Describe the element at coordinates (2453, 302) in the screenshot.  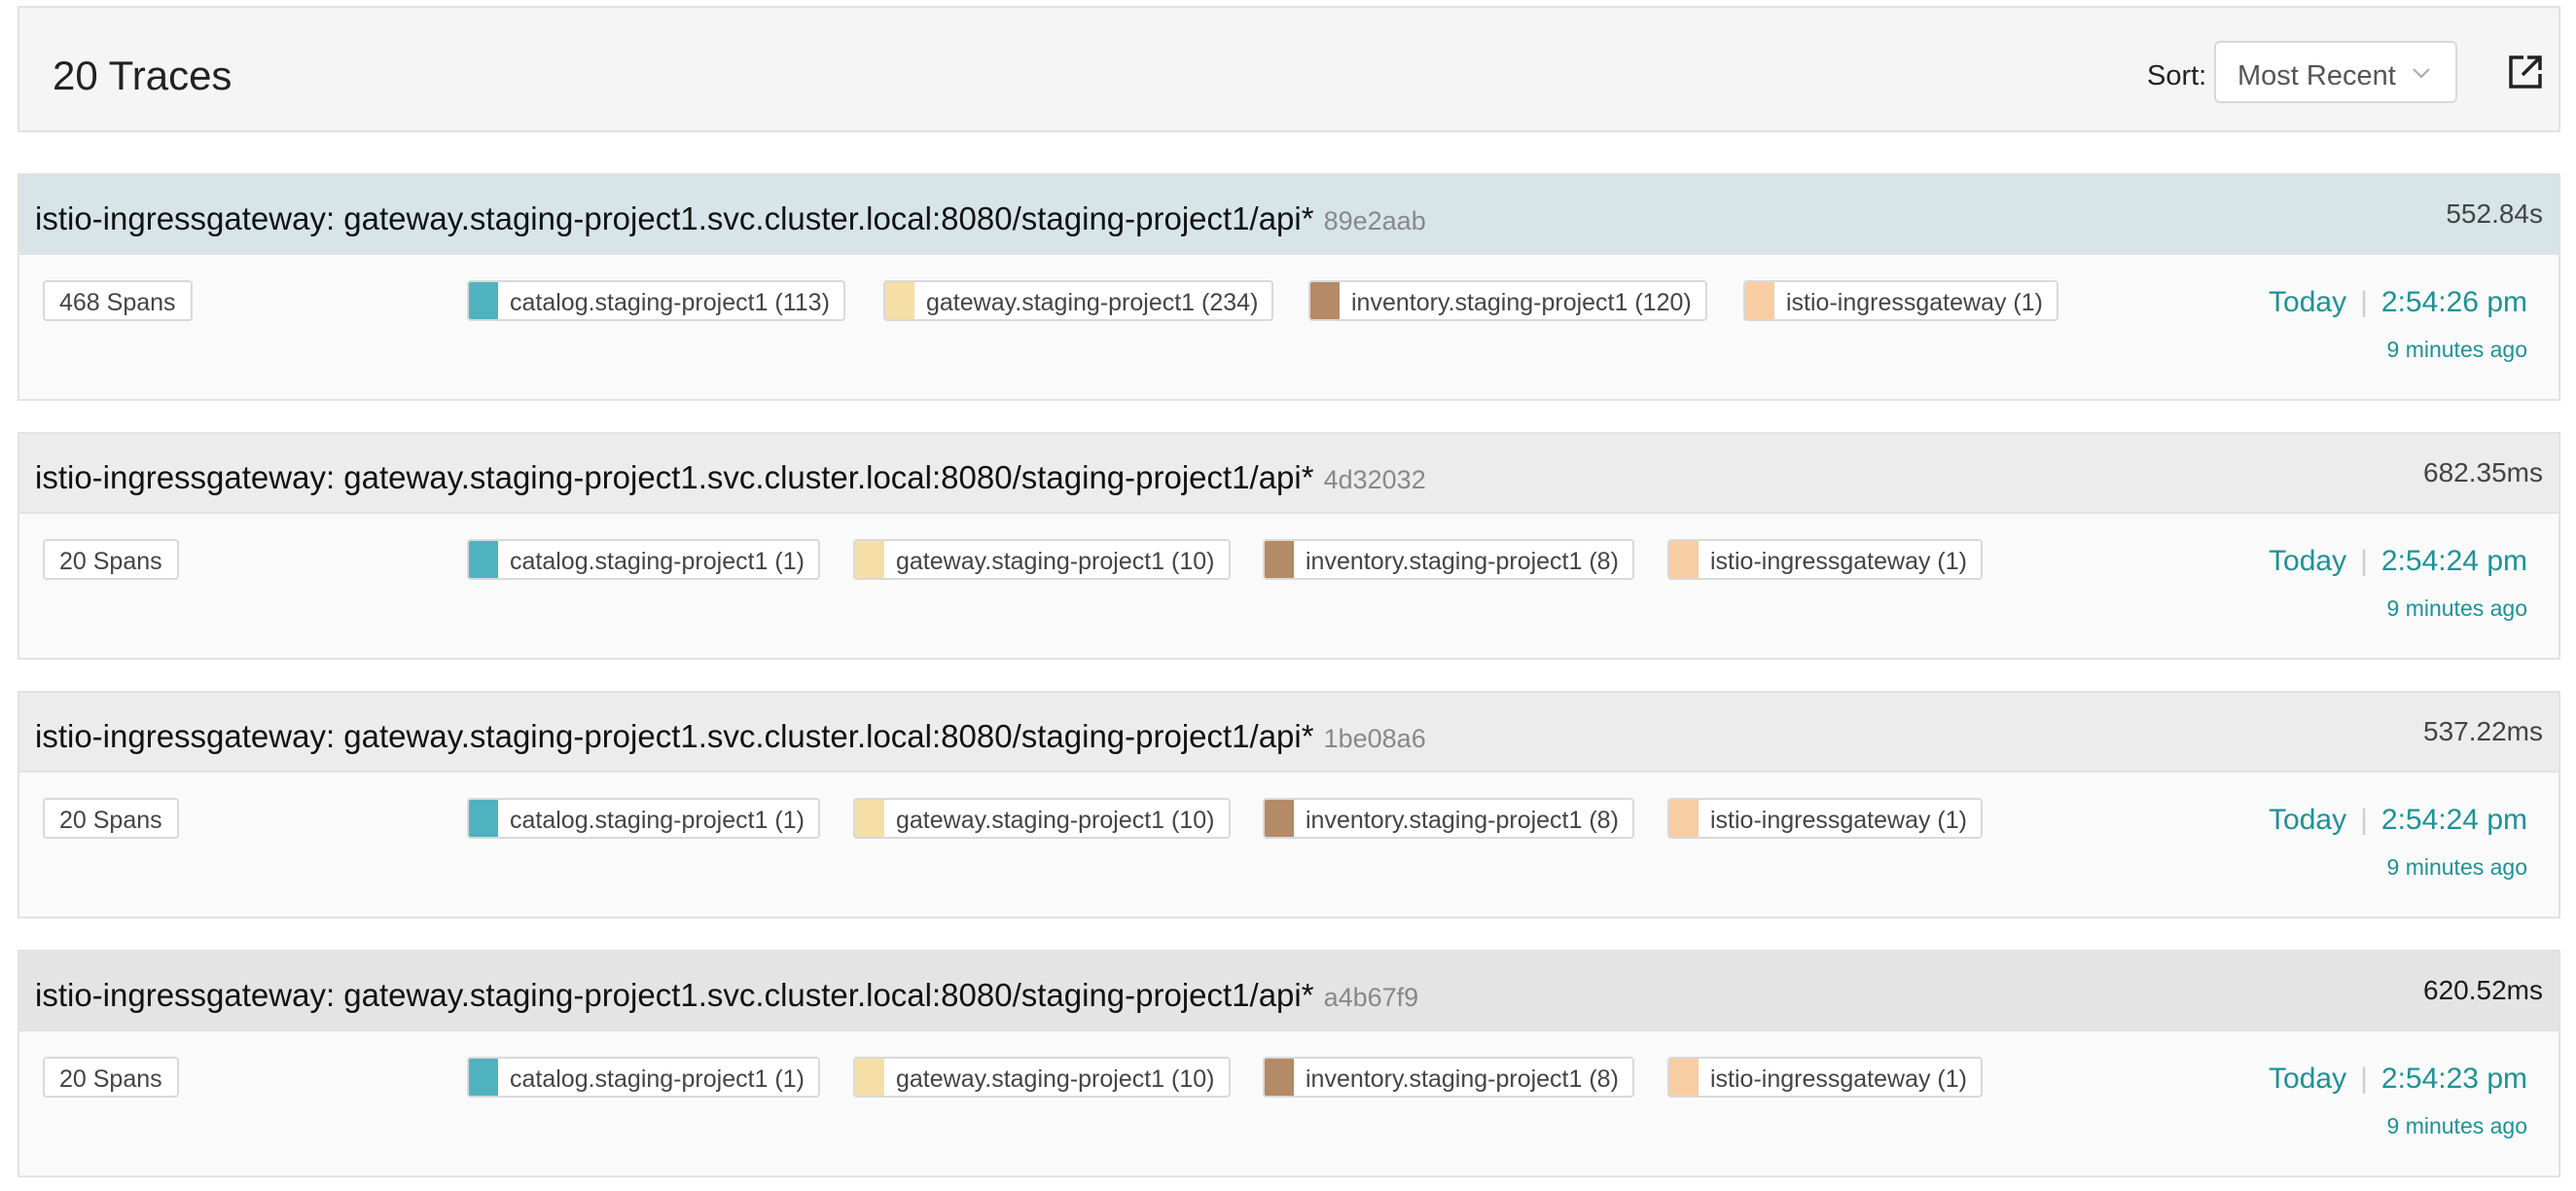
I see `trace-time: 2:54:26 pm` at that location.